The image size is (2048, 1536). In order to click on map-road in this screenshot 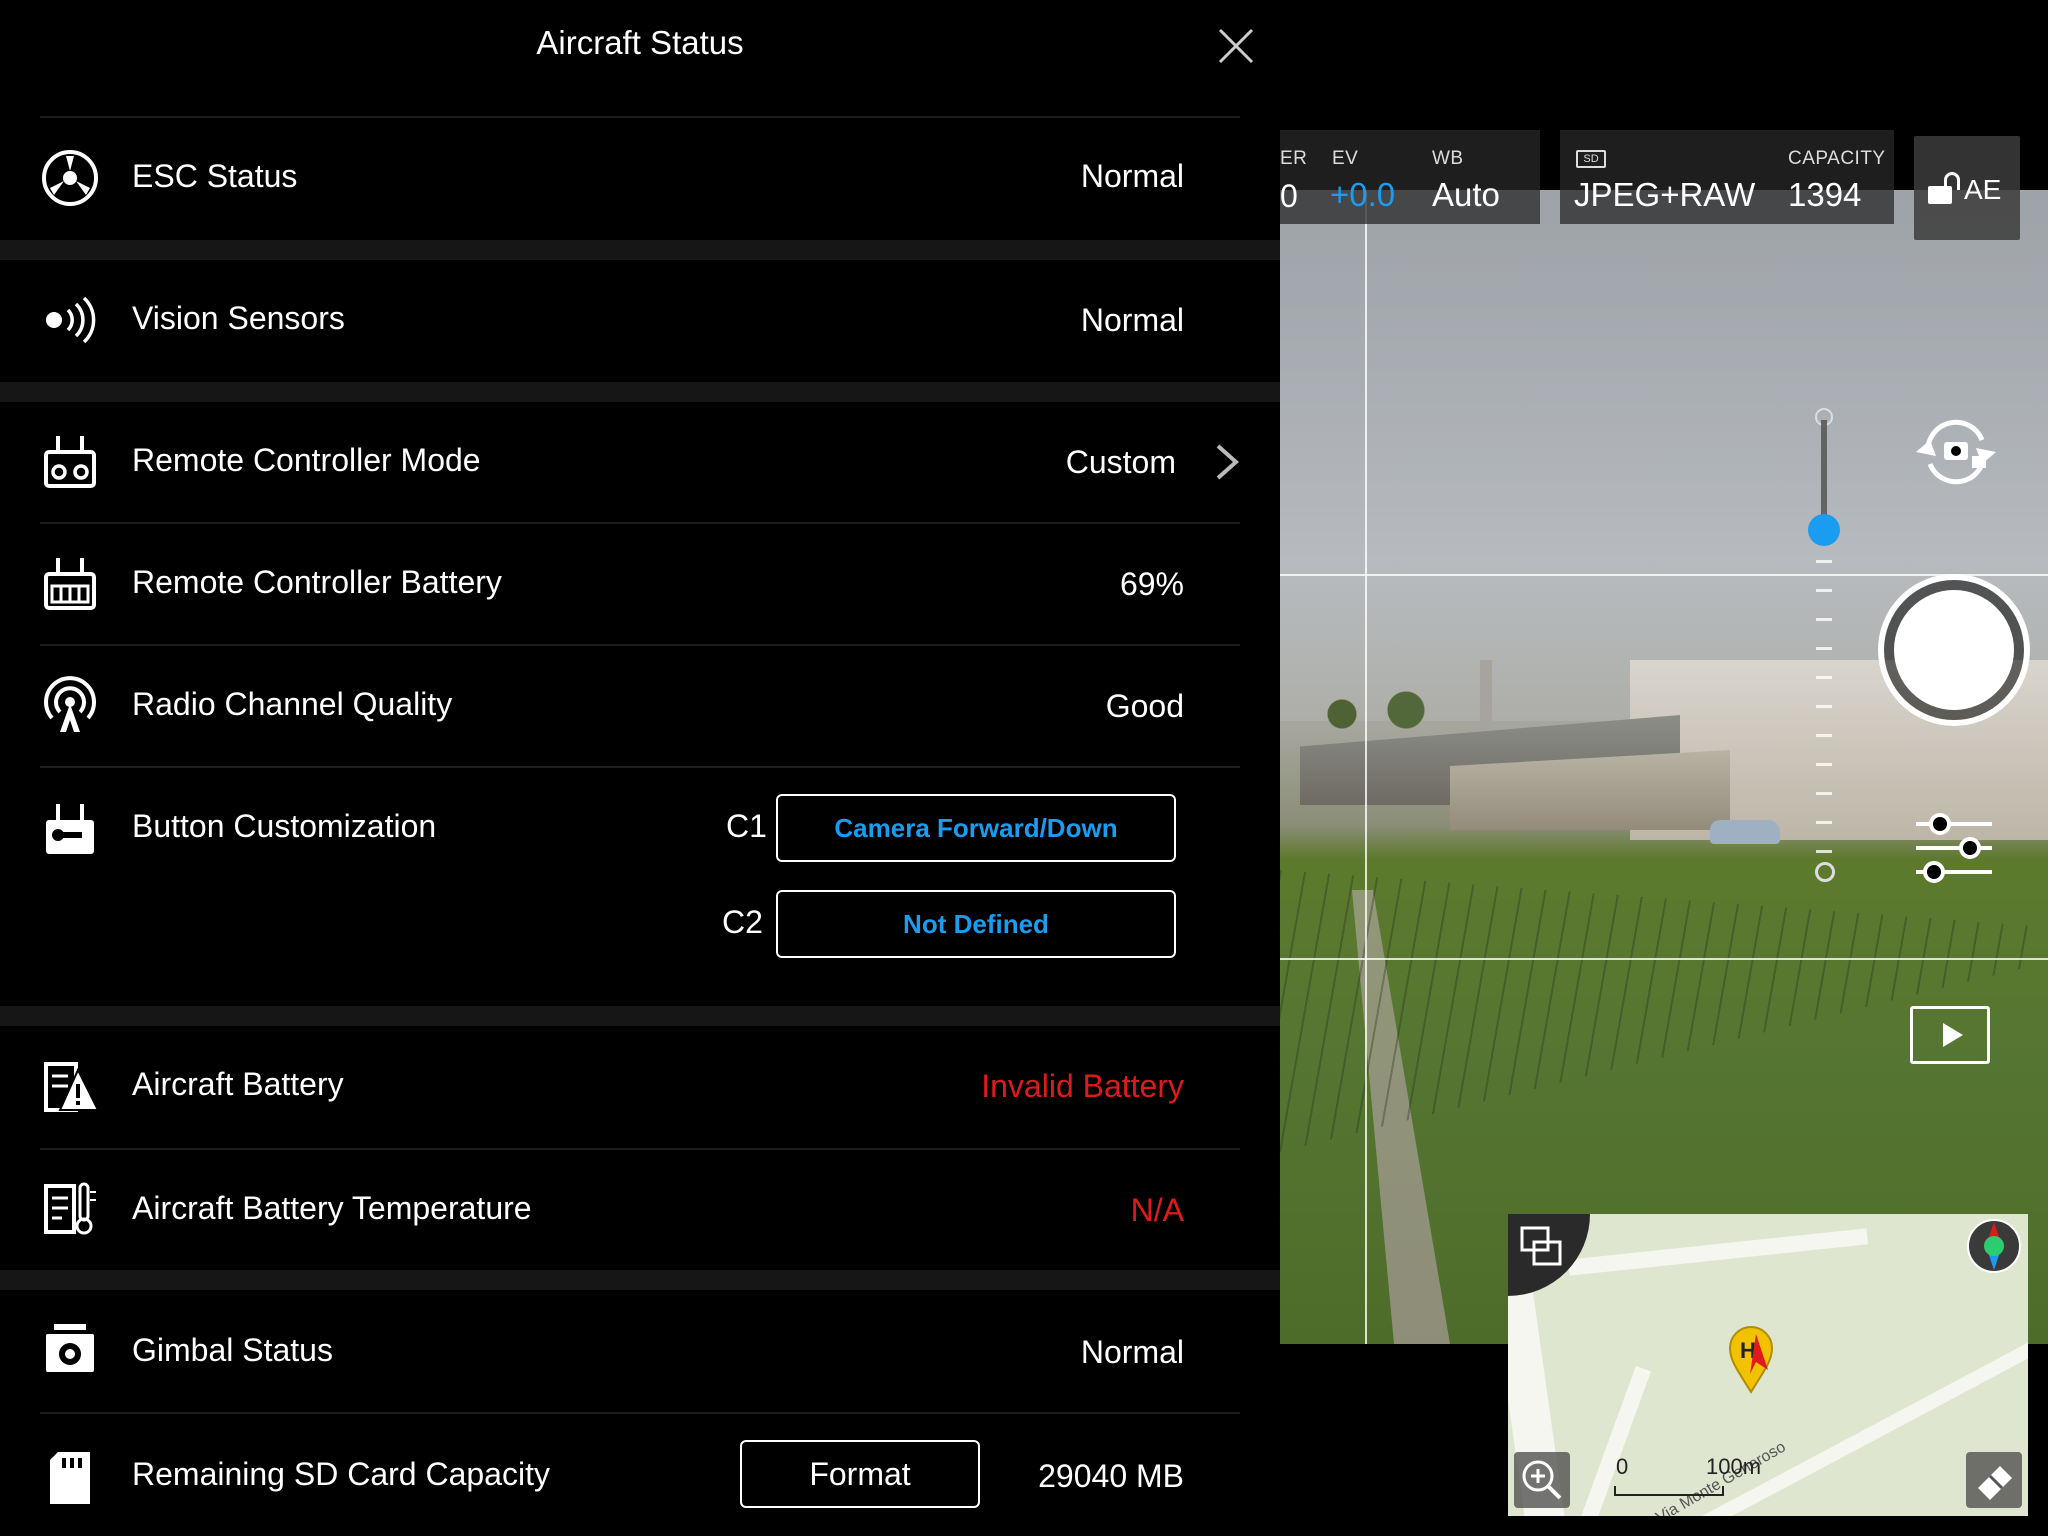, I will do `click(1718, 1252)`.